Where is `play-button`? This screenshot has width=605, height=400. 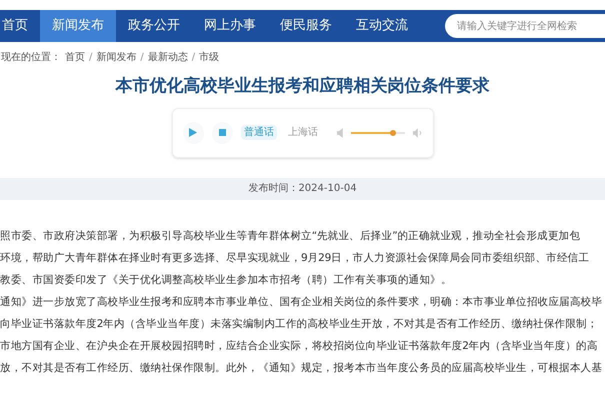 play-button is located at coordinates (193, 133).